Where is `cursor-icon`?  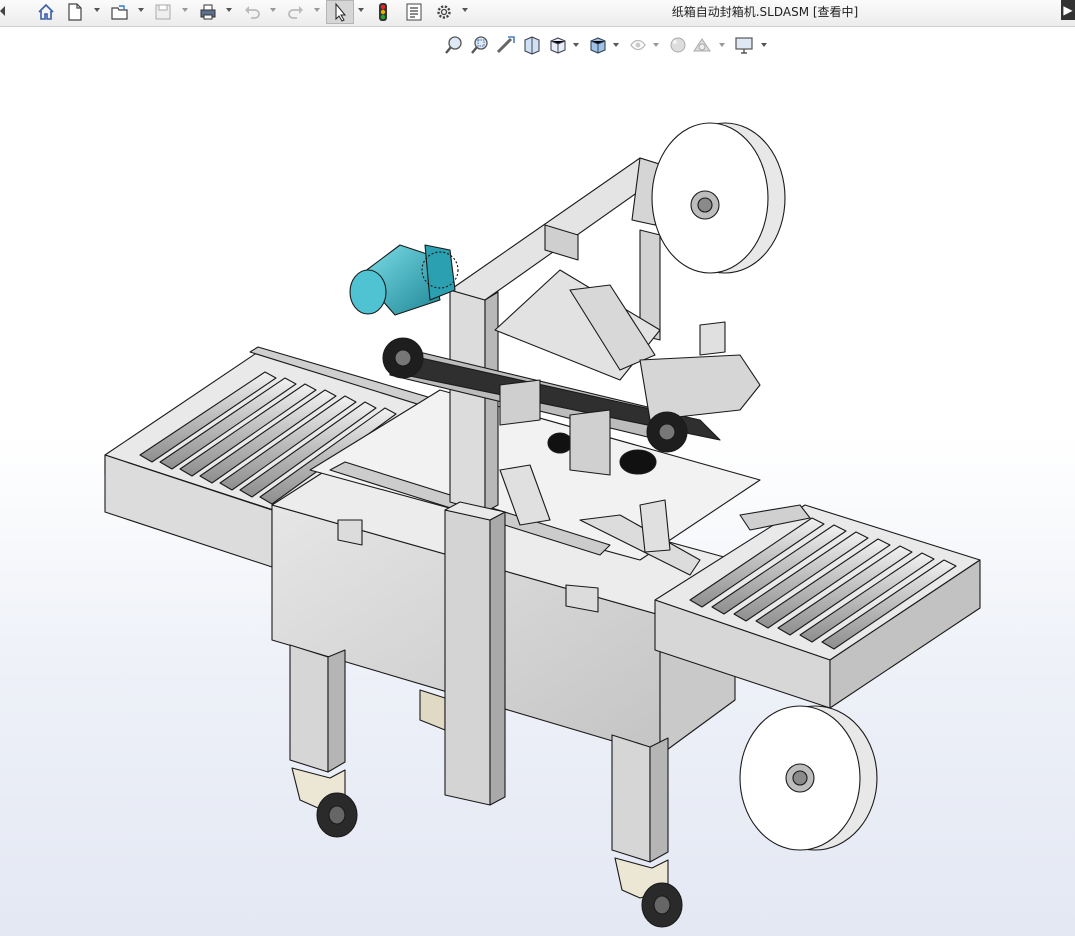 cursor-icon is located at coordinates (341, 12).